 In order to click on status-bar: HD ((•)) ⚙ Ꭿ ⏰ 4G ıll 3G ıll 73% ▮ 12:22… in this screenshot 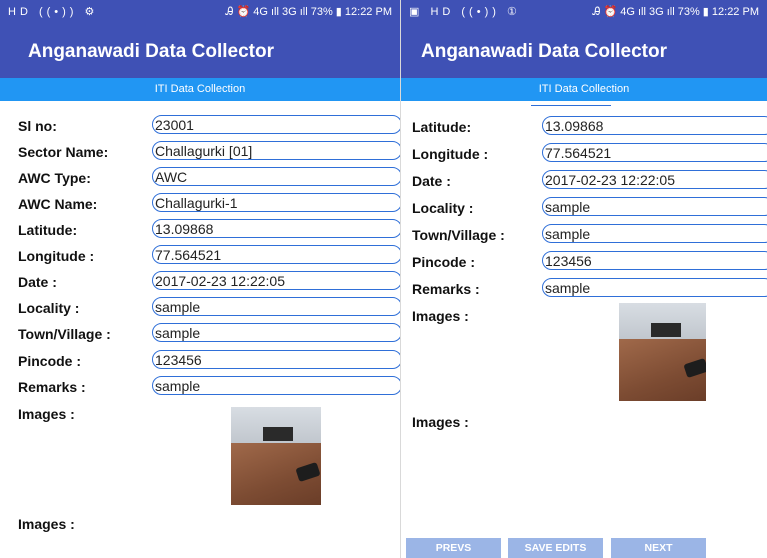, I will do `click(200, 12)`.